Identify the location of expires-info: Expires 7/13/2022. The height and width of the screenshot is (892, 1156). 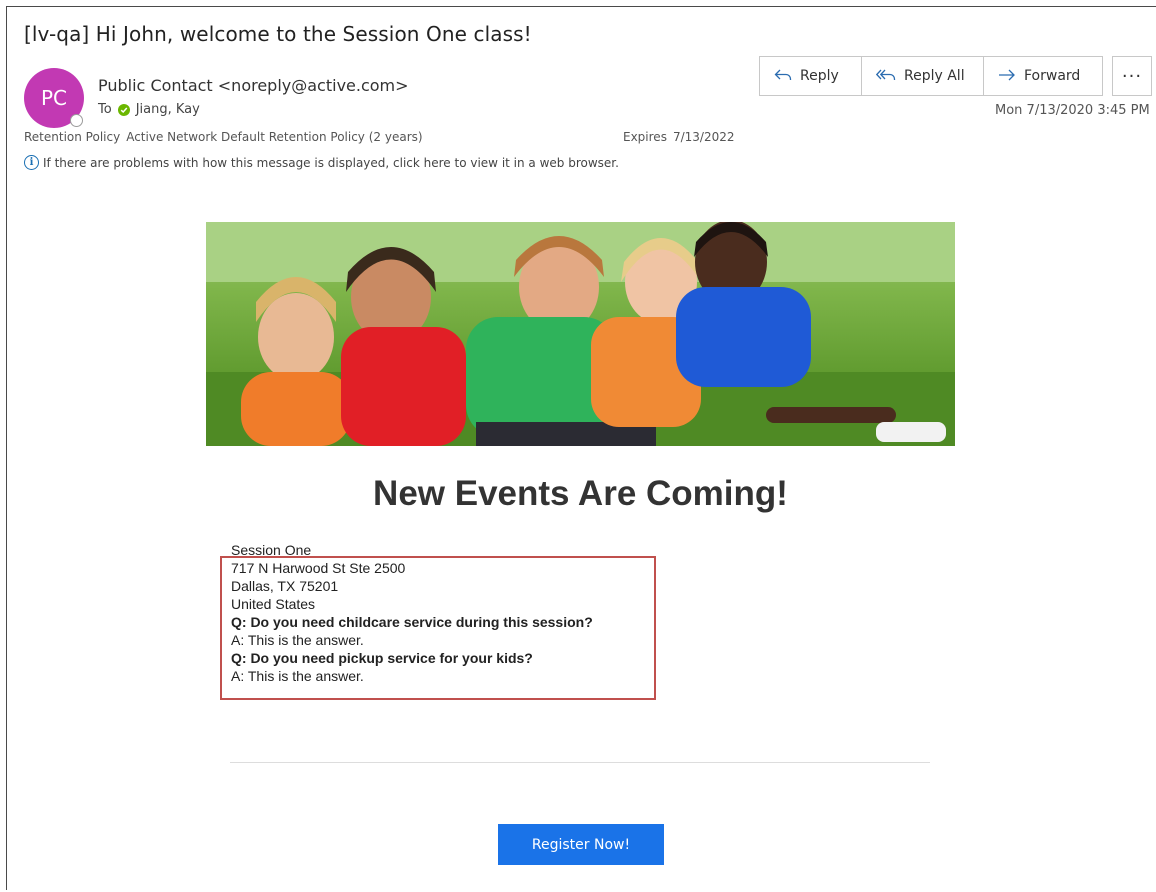
(678, 137).